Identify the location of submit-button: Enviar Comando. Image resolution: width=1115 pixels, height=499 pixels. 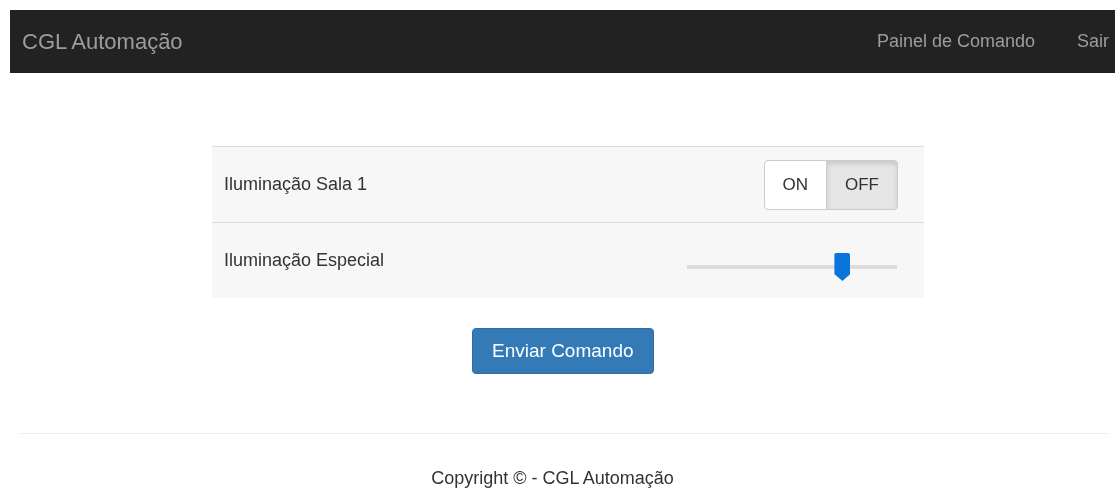
(563, 351).